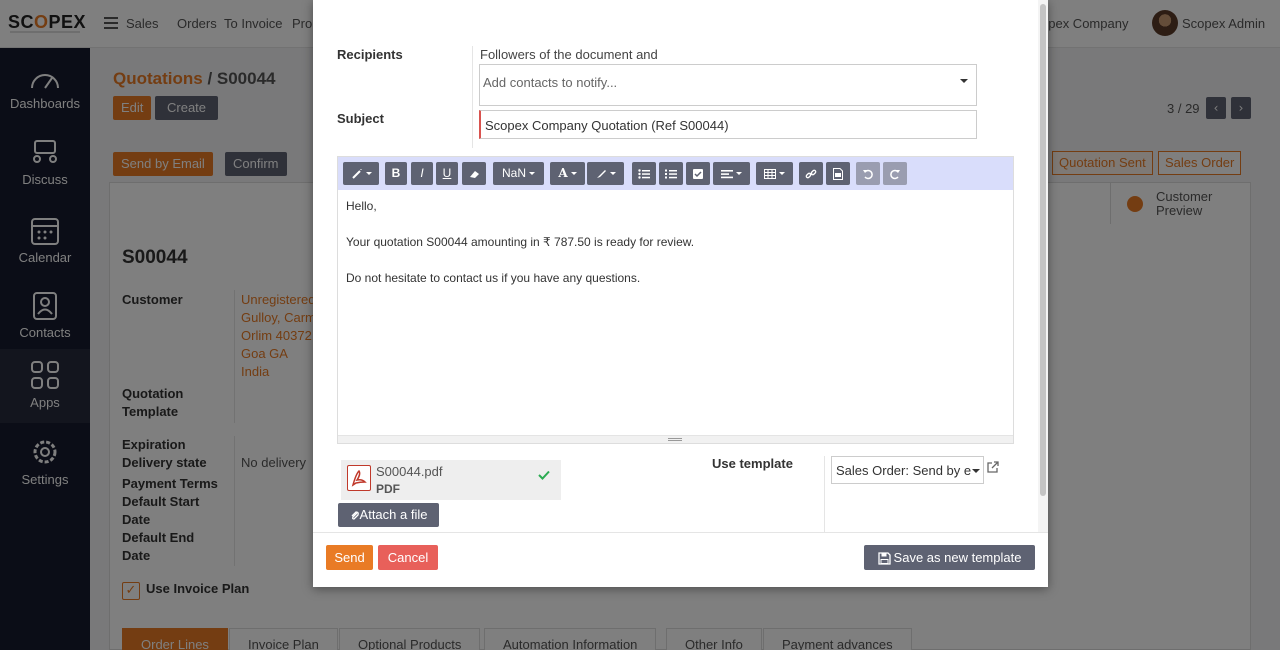 This screenshot has width=1280, height=650. I want to click on magic-wand-icon, so click(356, 173).